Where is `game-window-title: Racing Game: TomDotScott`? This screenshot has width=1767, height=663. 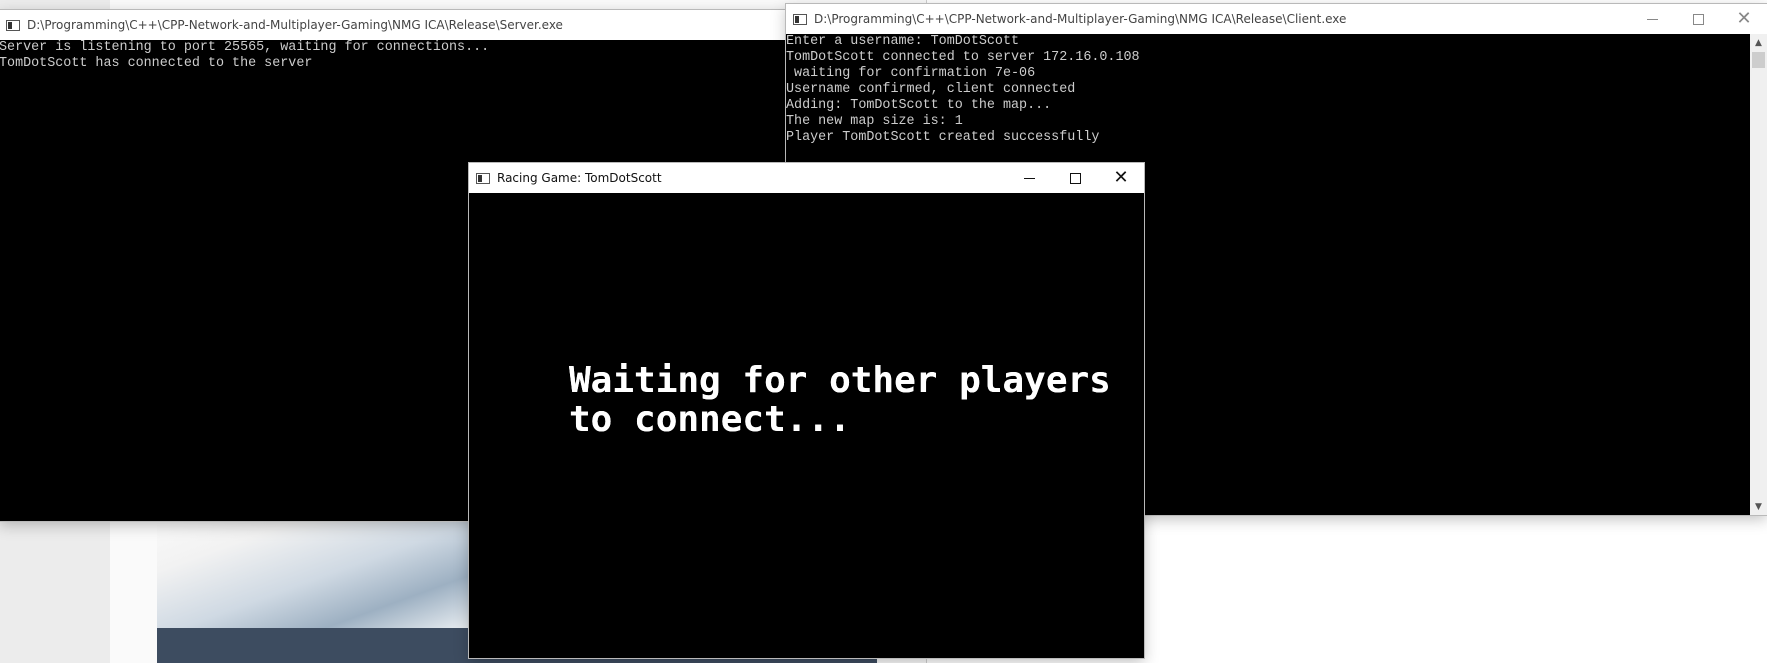 game-window-title: Racing Game: TomDotScott is located at coordinates (579, 178).